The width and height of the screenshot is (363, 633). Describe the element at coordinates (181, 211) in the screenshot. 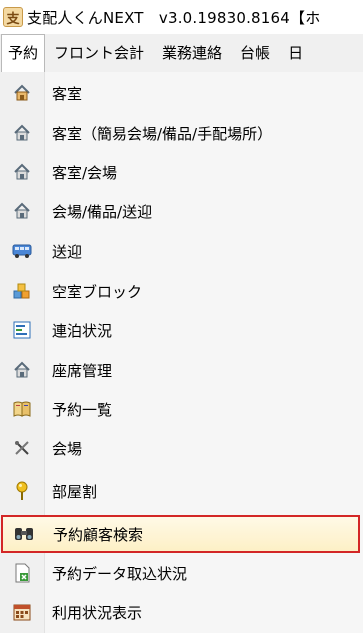

I see `menu-item-kaijo-bihin-sogei: 会場/備品/送迎` at that location.